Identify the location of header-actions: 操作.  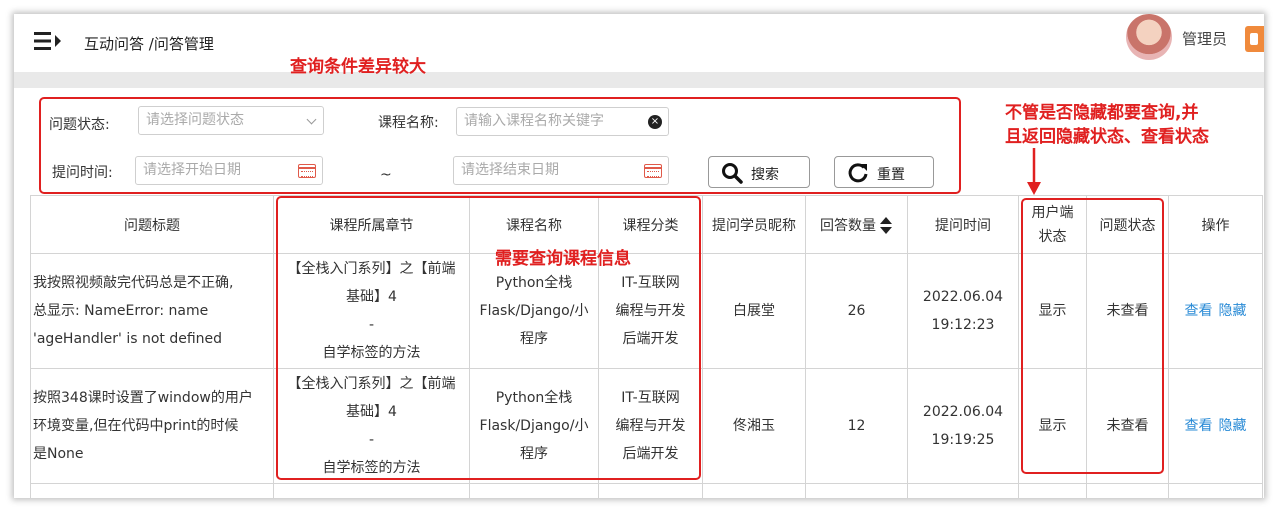
(1215, 224).